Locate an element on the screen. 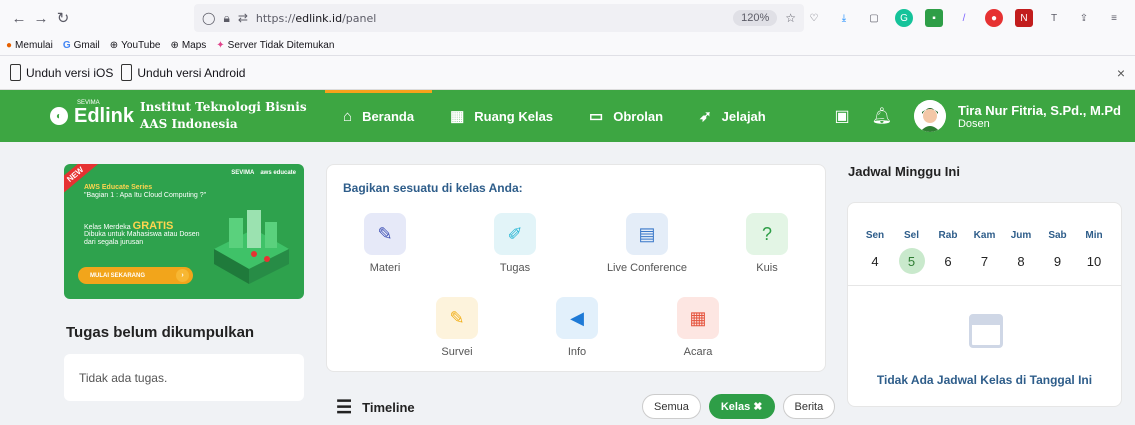  banner-series: AWS Educate Series is located at coordinates (118, 187).